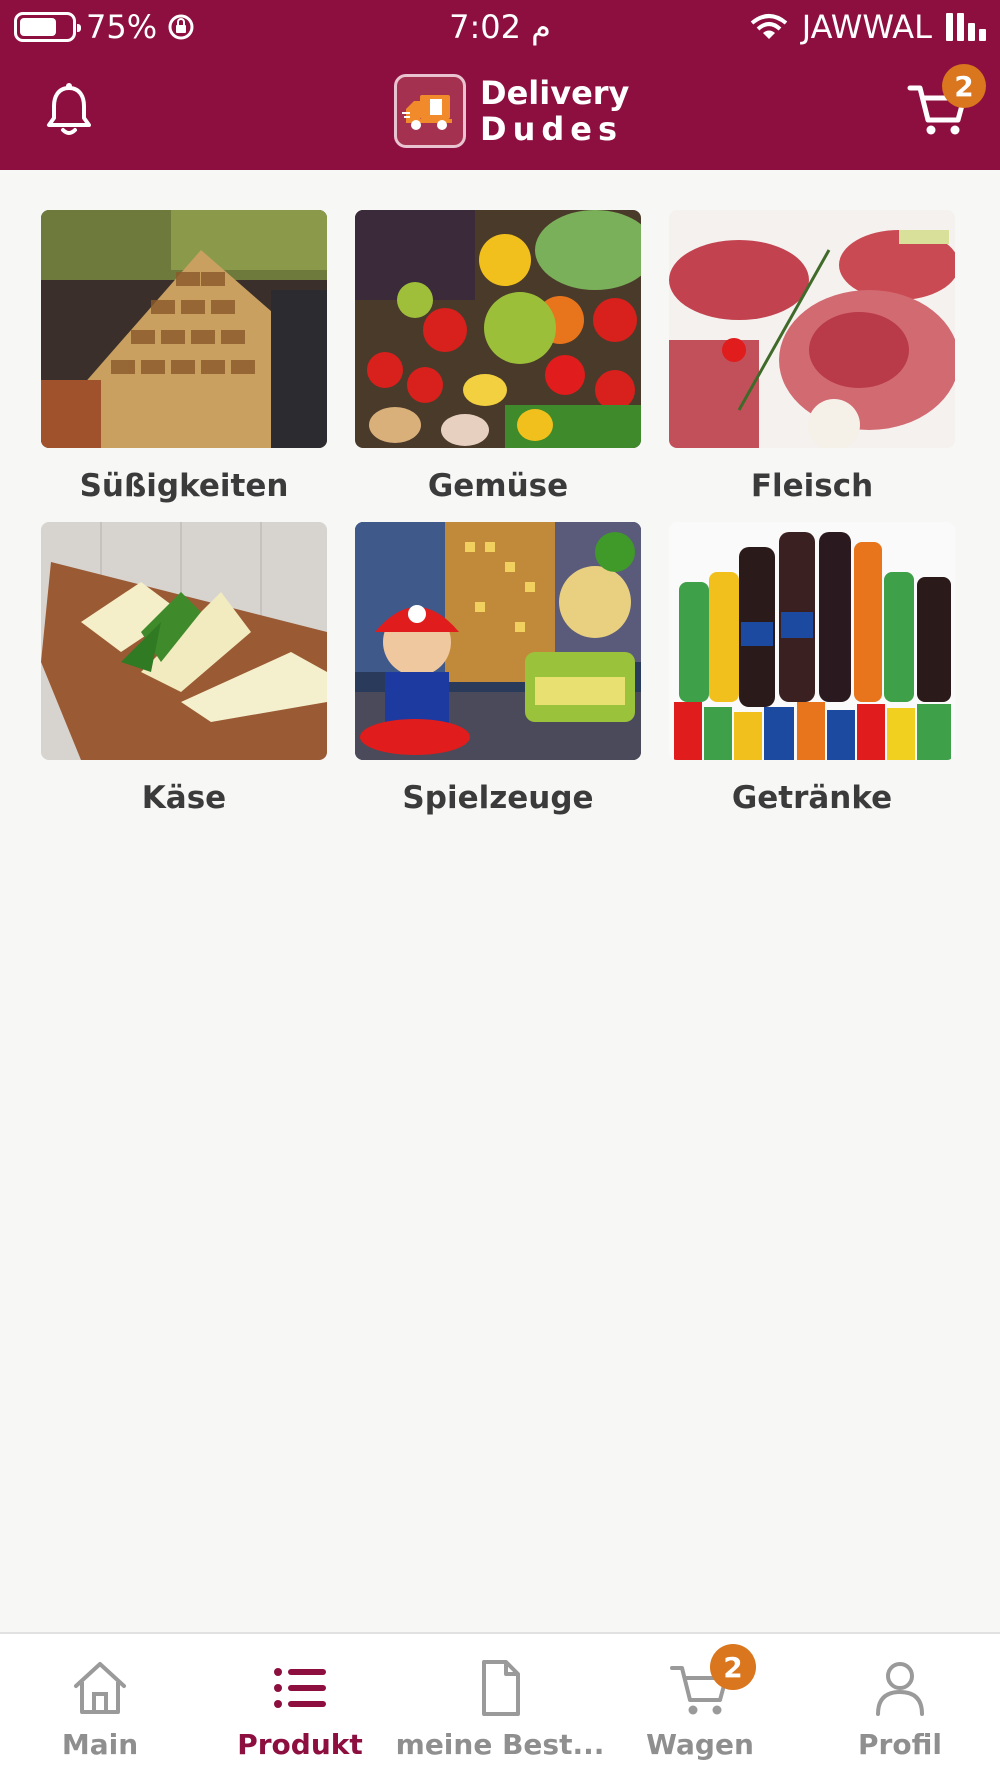 The width and height of the screenshot is (1000, 1778). I want to click on category-tile-spielzeuge: Spielzeuge, so click(498, 678).